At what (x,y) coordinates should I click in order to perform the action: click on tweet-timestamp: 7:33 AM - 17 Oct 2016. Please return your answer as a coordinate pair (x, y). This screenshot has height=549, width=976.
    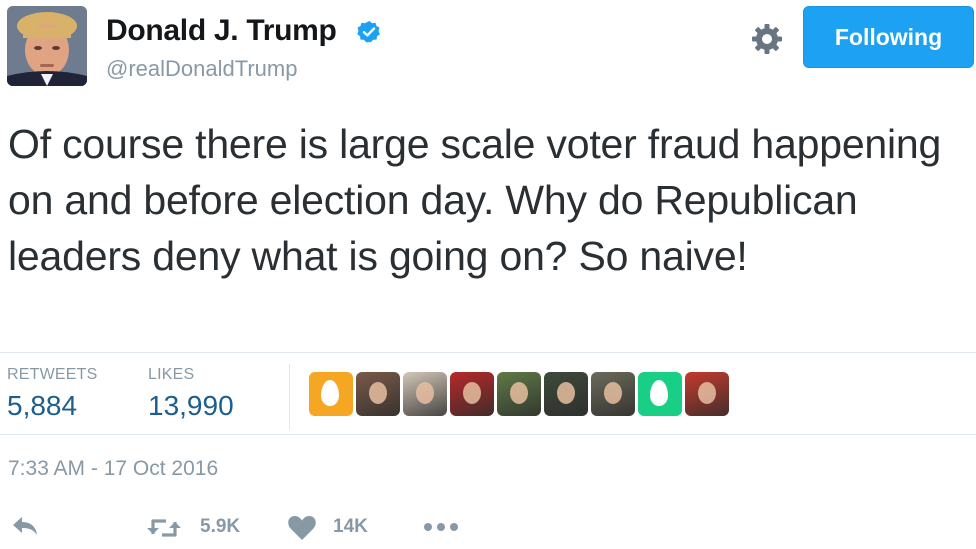
    Looking at the image, I should click on (113, 469).